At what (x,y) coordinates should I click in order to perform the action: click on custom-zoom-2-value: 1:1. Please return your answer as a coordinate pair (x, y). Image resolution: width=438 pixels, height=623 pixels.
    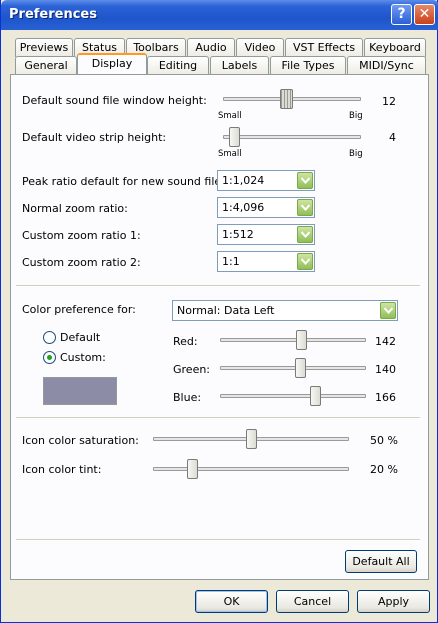
    Looking at the image, I should click on (231, 261).